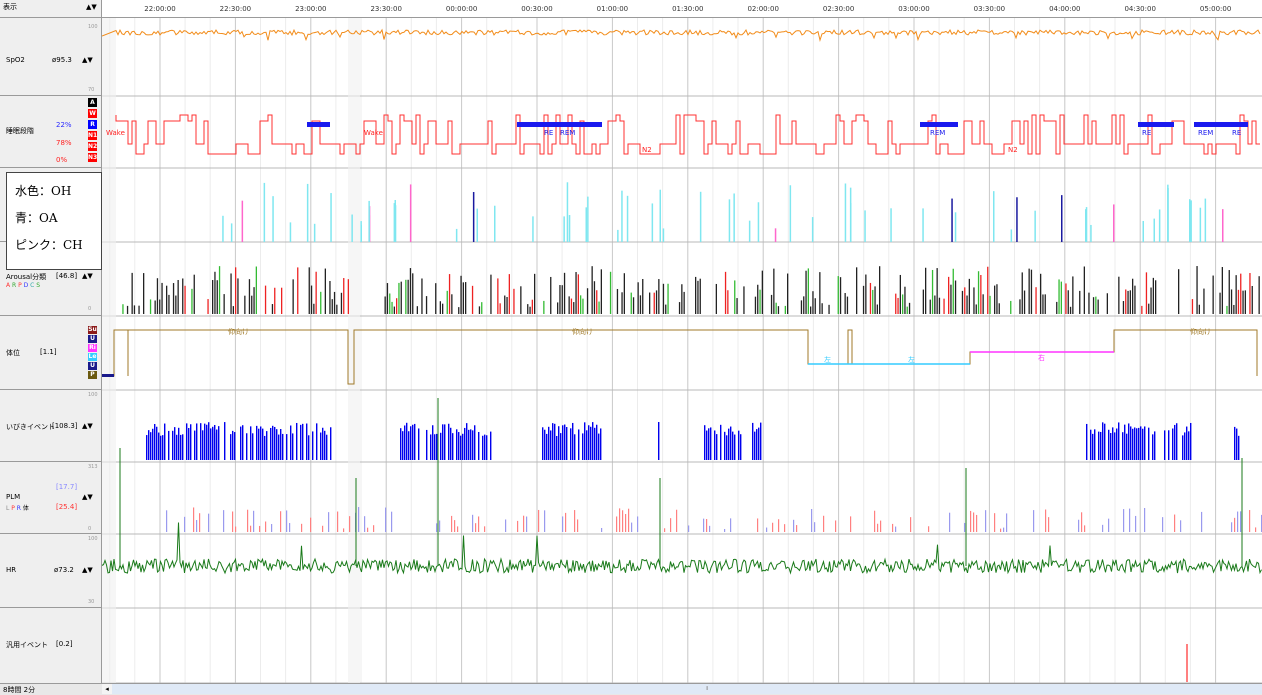 The width and height of the screenshot is (1262, 695). What do you see at coordinates (682, 689) in the screenshot?
I see `time-scrollbar: ◂ ⦀` at bounding box center [682, 689].